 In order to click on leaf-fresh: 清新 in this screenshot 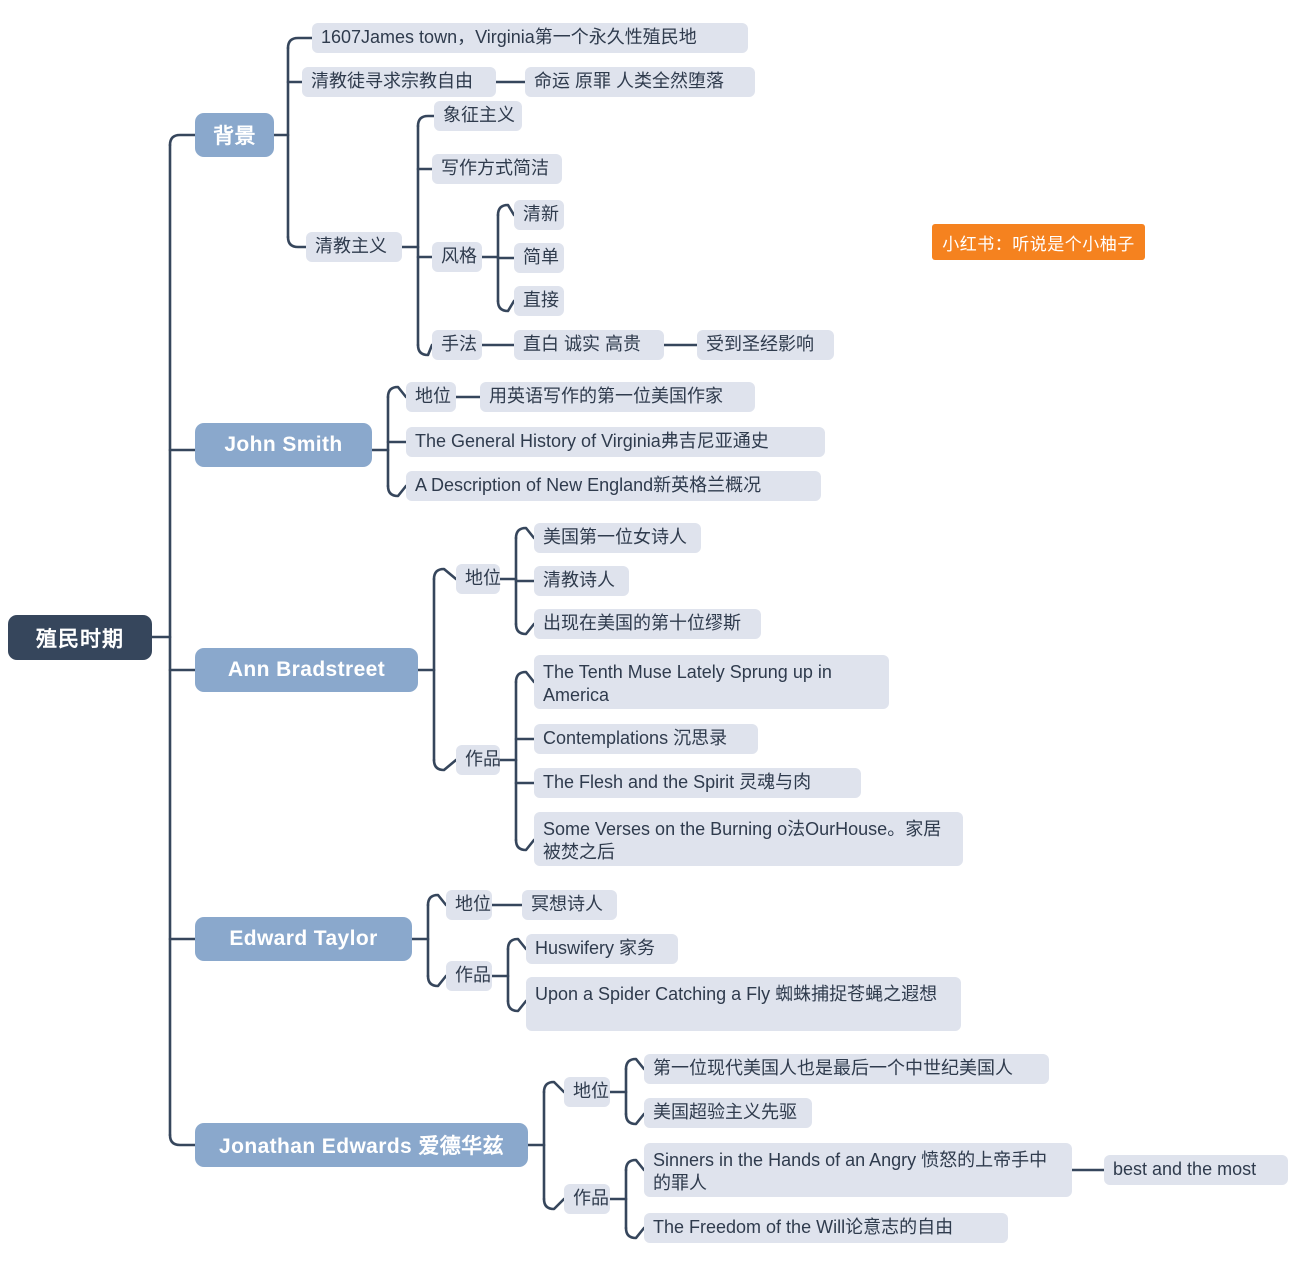, I will do `click(539, 215)`.